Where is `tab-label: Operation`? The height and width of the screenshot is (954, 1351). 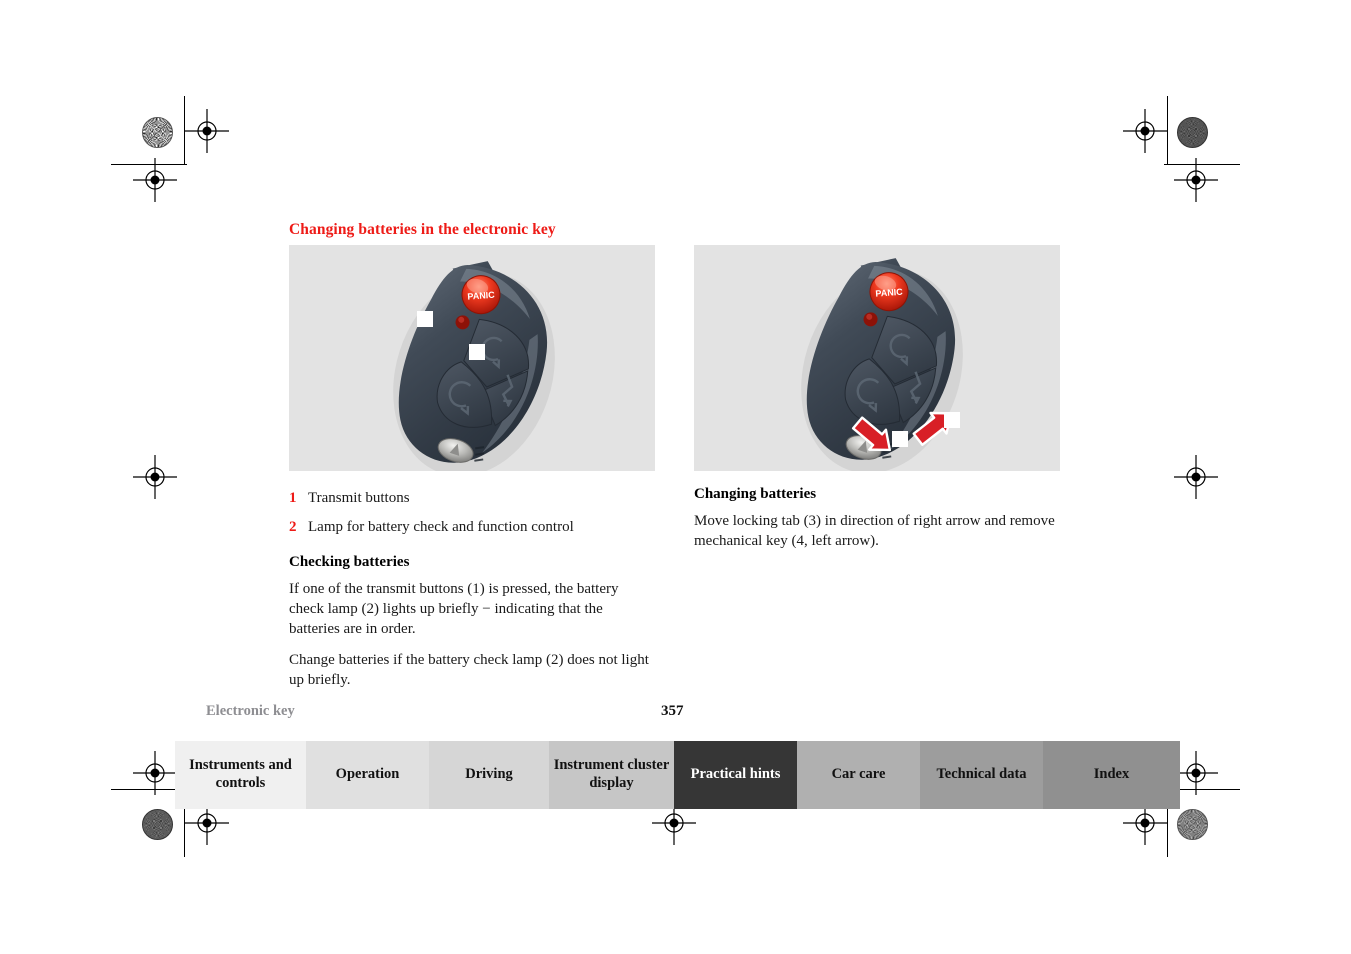
tab-label: Operation is located at coordinates (367, 774).